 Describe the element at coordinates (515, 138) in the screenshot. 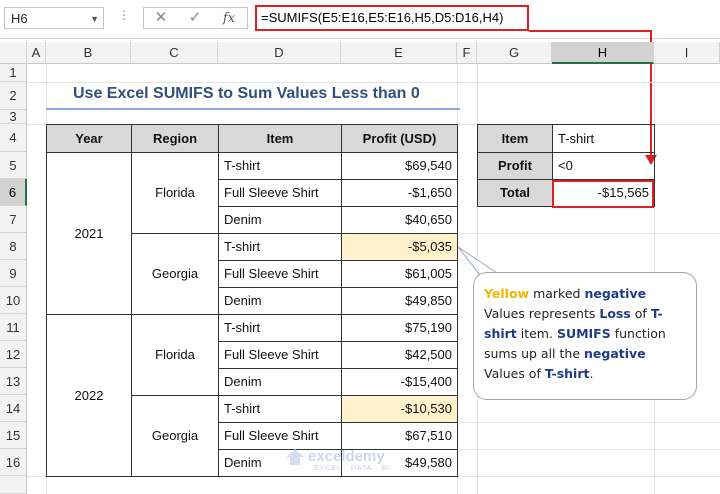

I see `criteria-item-label: Item` at that location.